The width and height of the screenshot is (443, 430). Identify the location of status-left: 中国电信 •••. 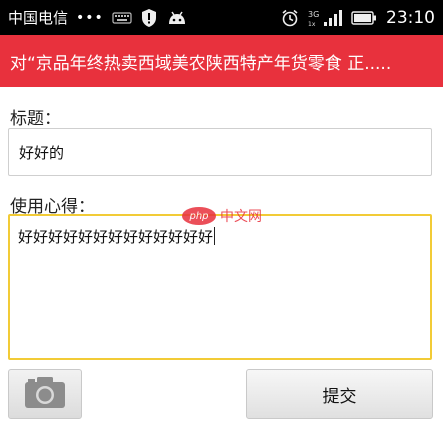
(98, 17).